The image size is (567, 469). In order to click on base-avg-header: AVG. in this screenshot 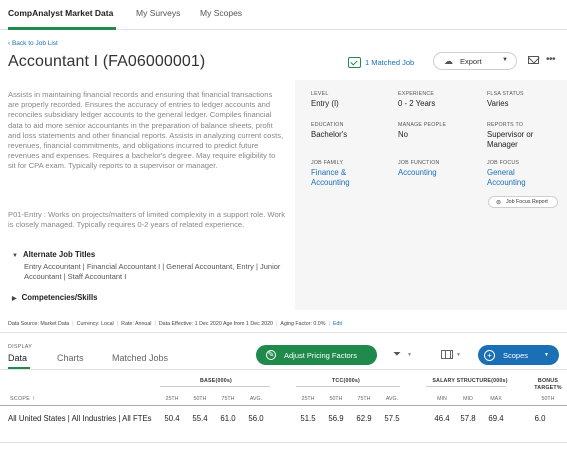, I will do `click(256, 399)`.